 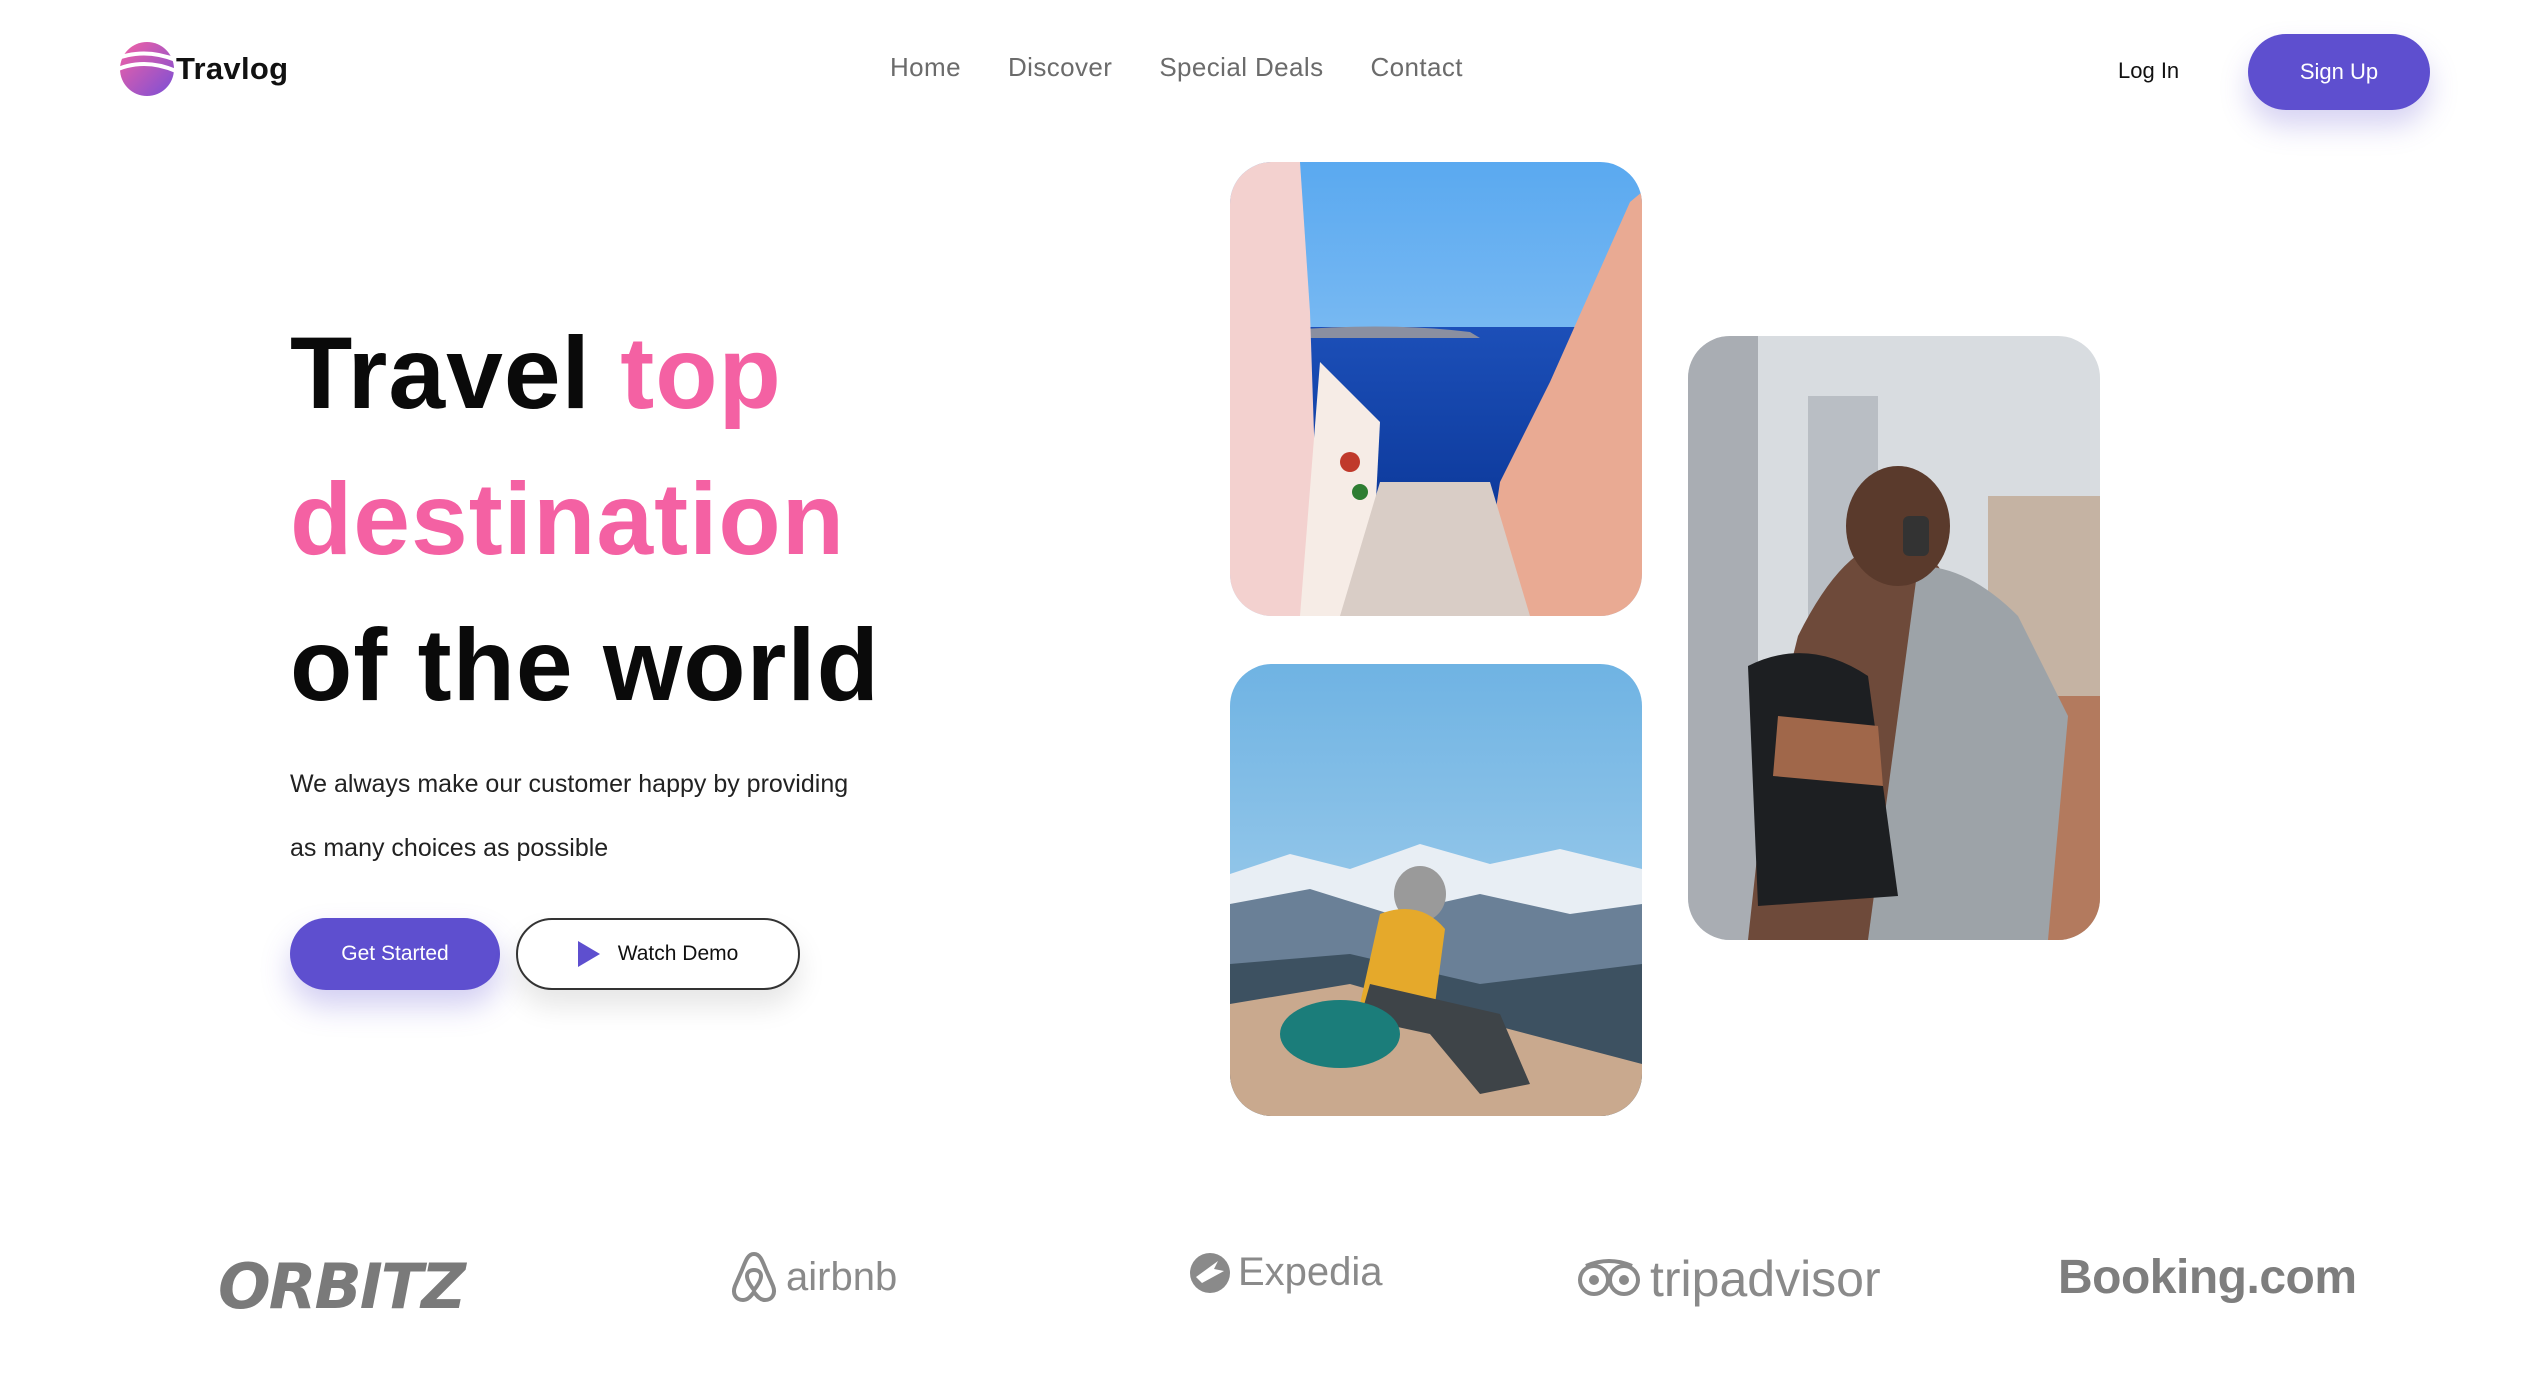 What do you see at coordinates (1894, 638) in the screenshot?
I see `photo-city-traveler` at bounding box center [1894, 638].